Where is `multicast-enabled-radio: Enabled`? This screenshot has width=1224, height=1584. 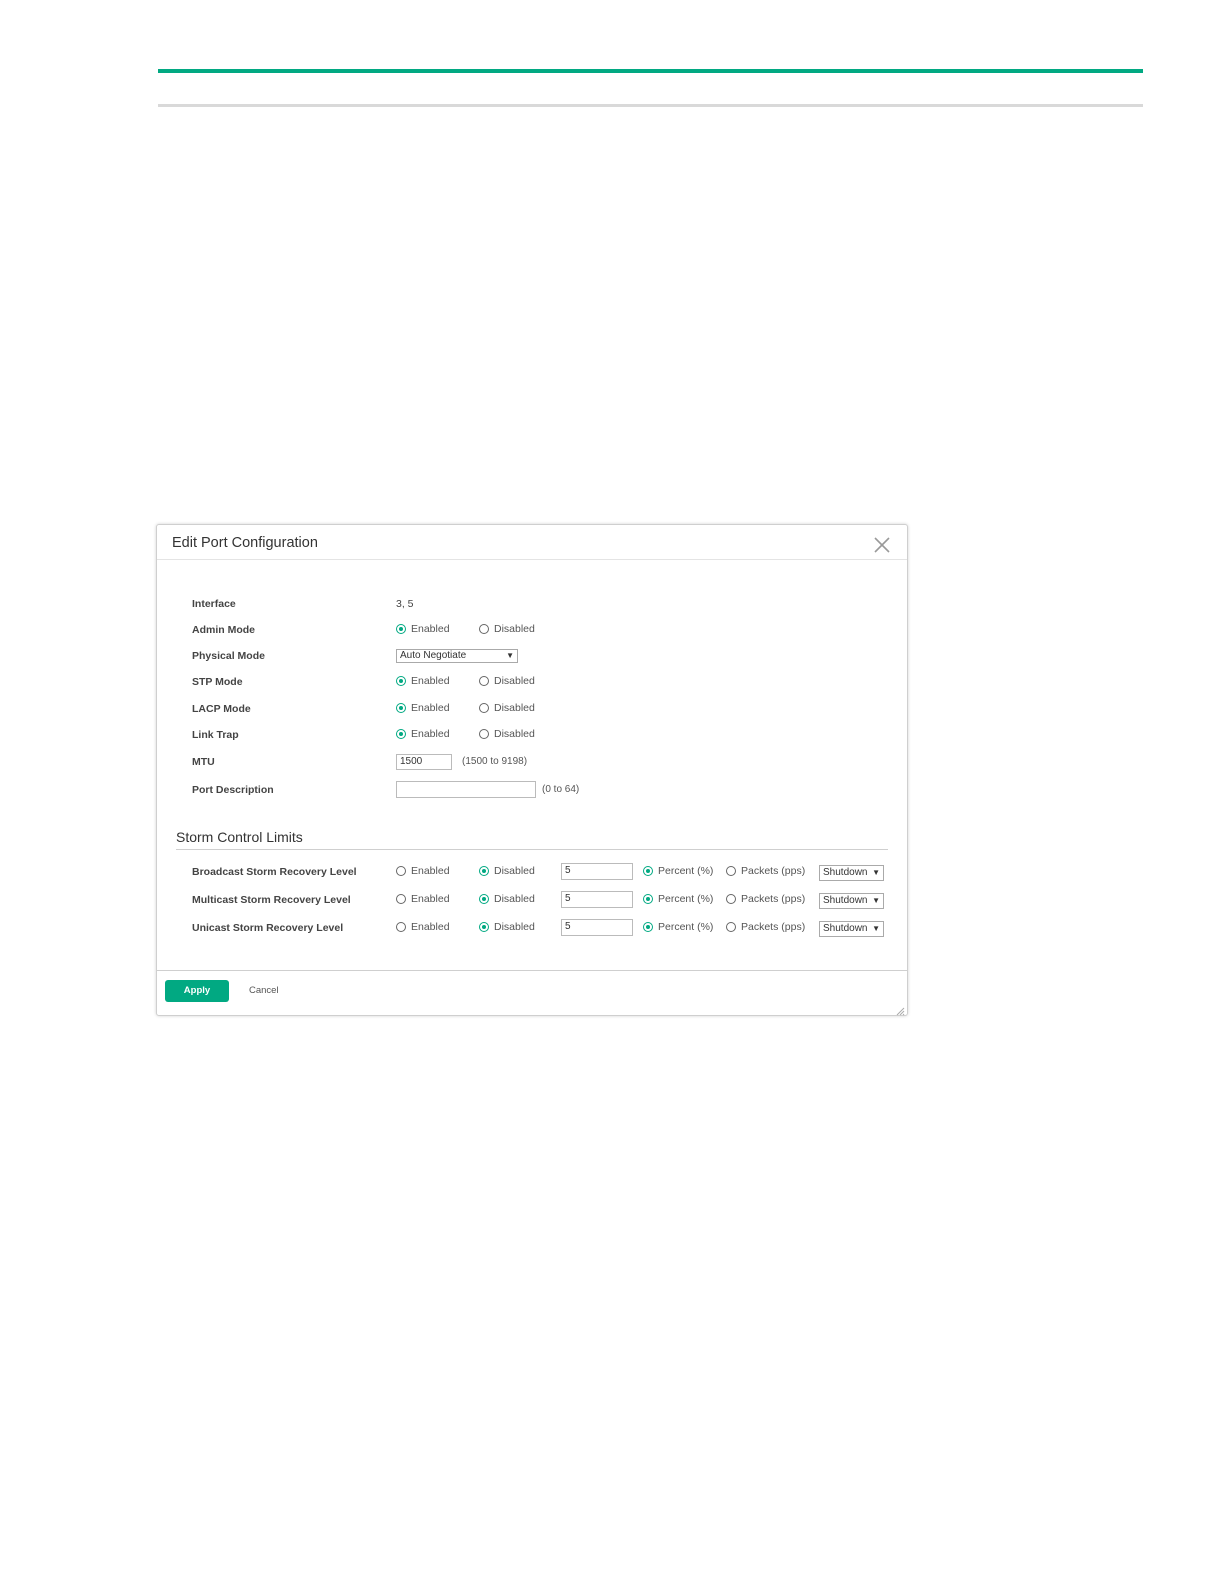
multicast-enabled-radio: Enabled is located at coordinates (423, 899).